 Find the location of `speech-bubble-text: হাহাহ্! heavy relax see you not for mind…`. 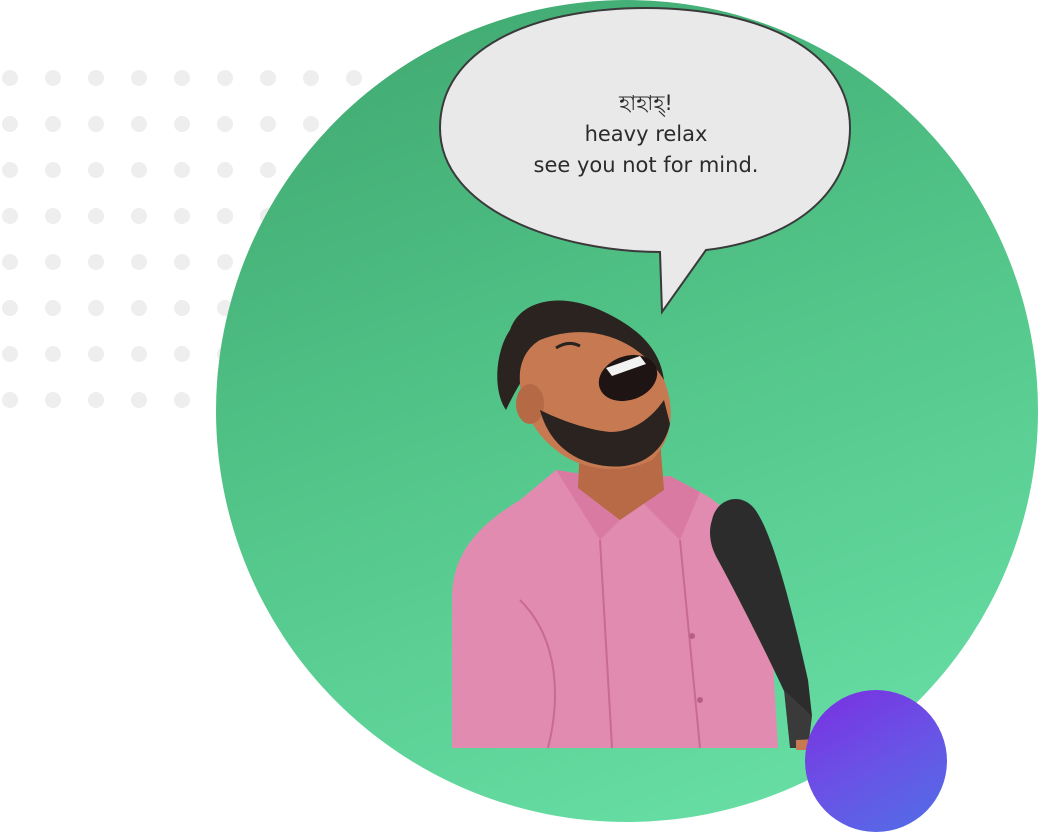

speech-bubble-text: হাহাহ্! heavy relax see you not for mind… is located at coordinates (646, 134).